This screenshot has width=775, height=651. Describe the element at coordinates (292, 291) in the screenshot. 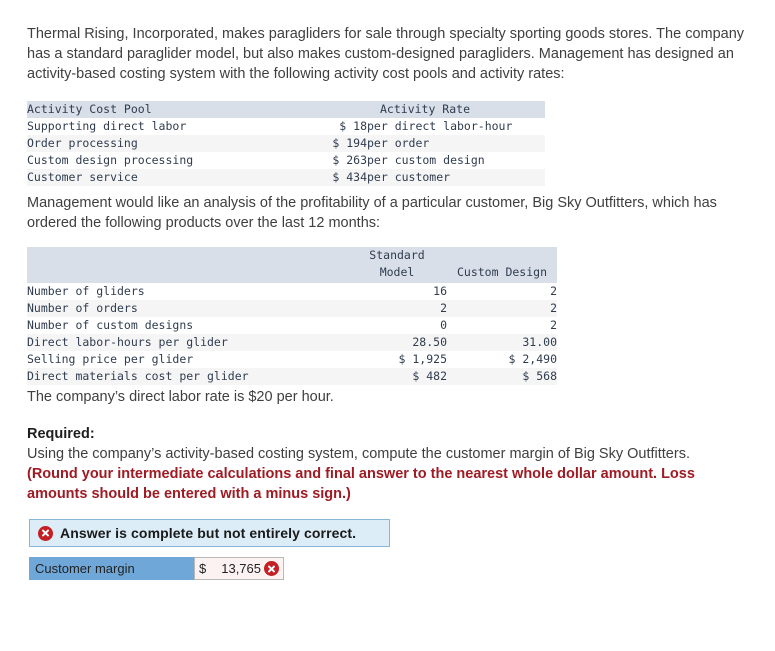

I see `table-row: Number of gliders 16 2` at that location.